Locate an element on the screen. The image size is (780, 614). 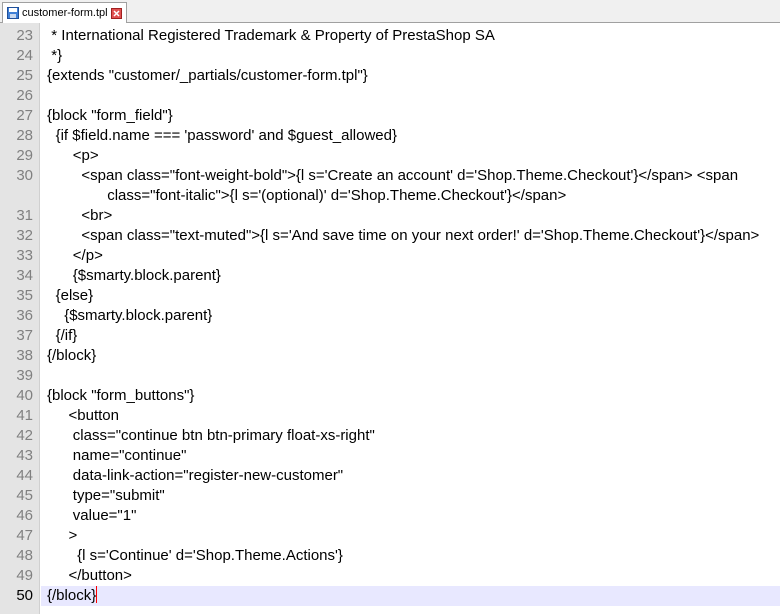
code-line: 24 *} is located at coordinates (390, 56).